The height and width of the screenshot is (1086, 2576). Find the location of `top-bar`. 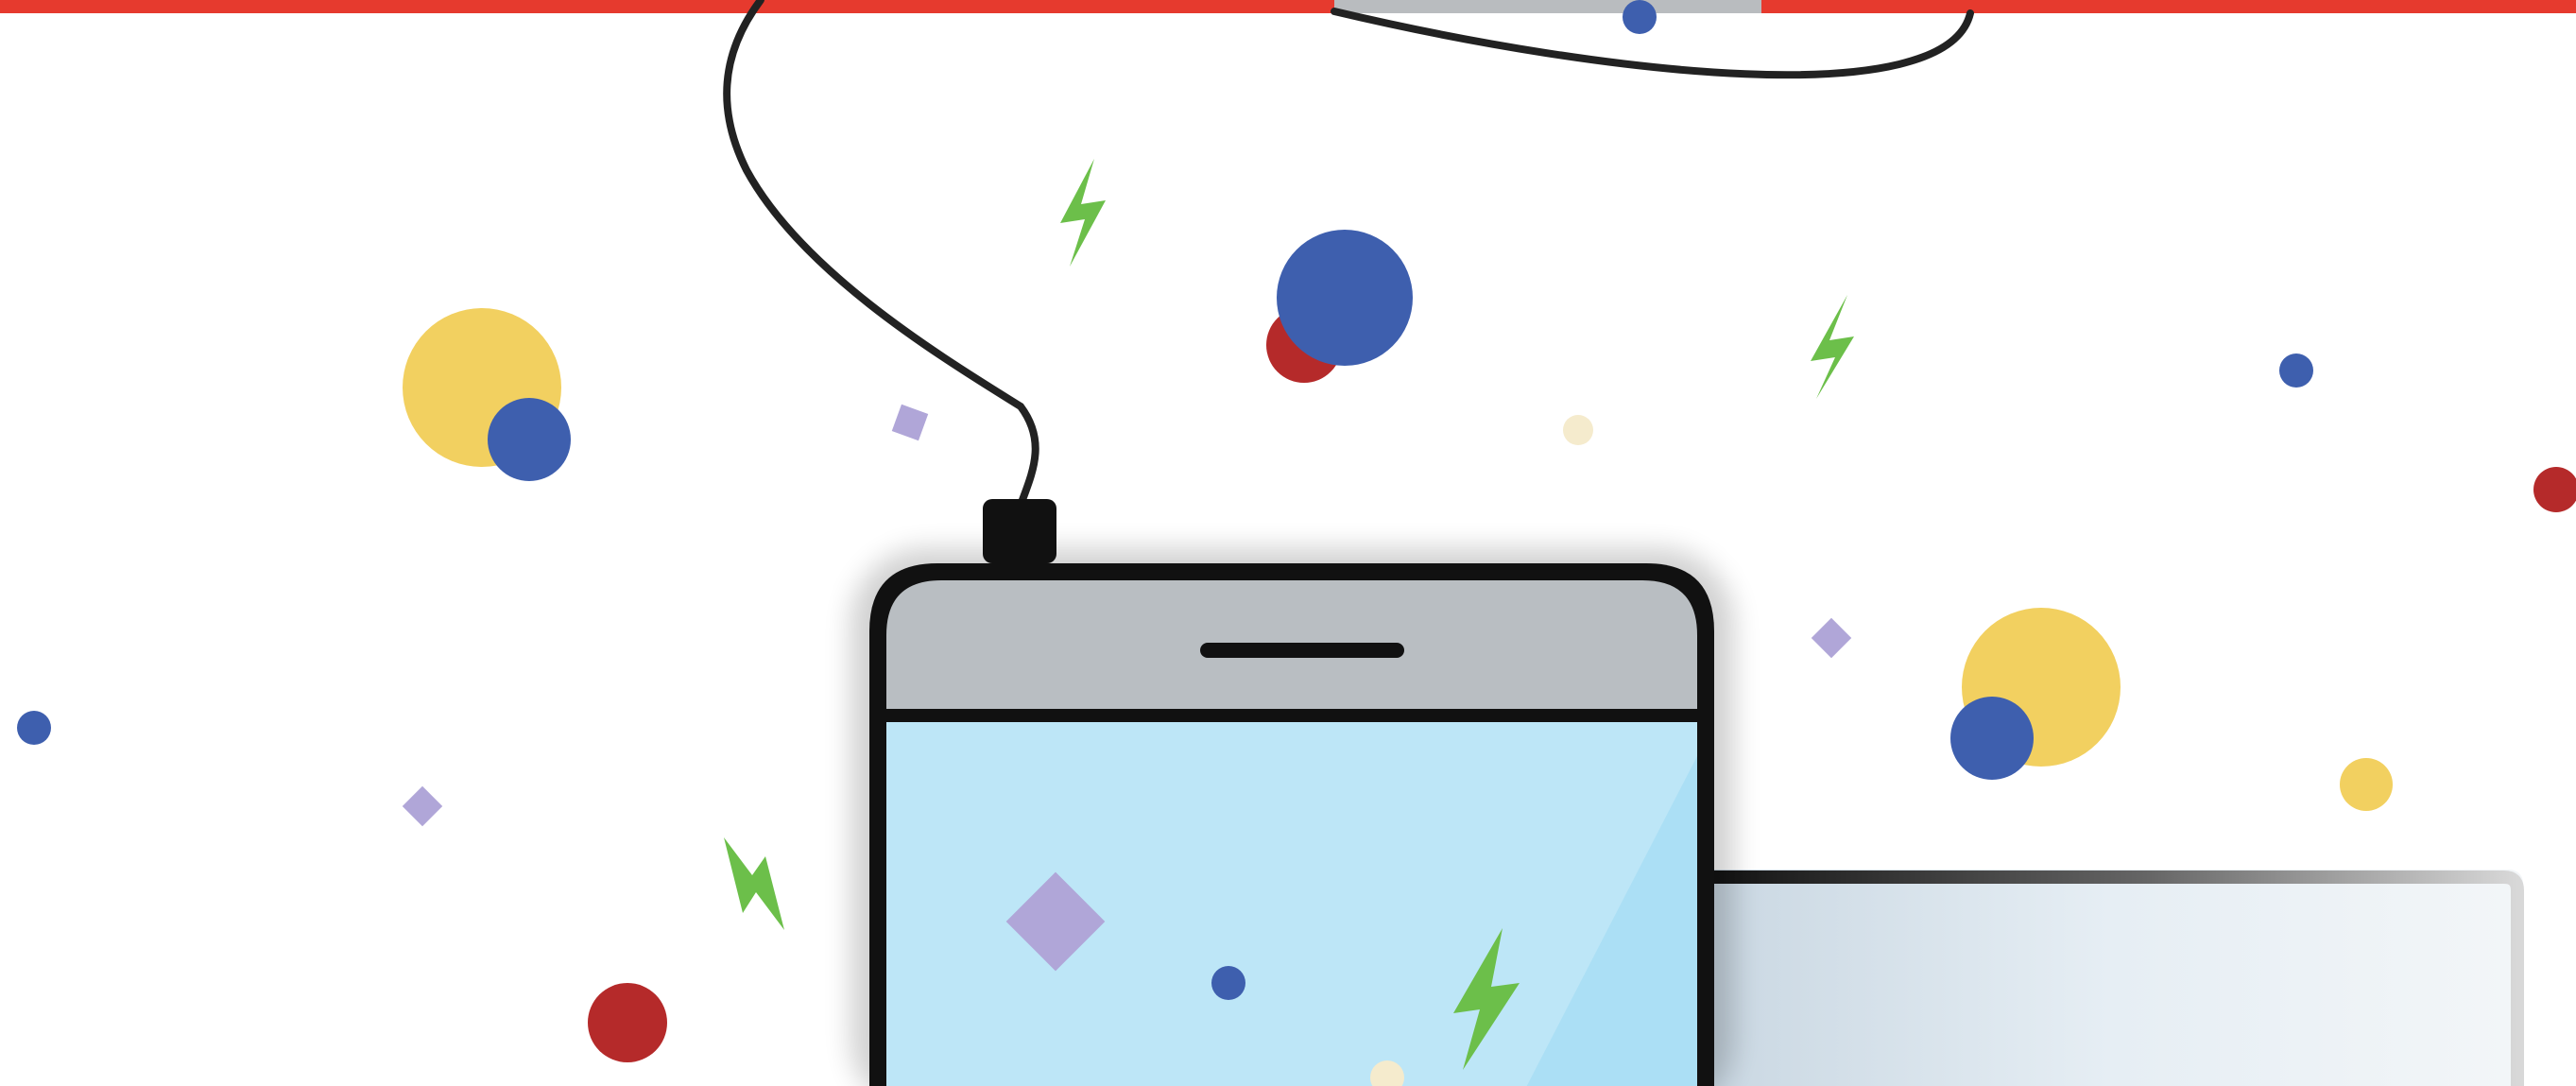

top-bar is located at coordinates (1288, 6).